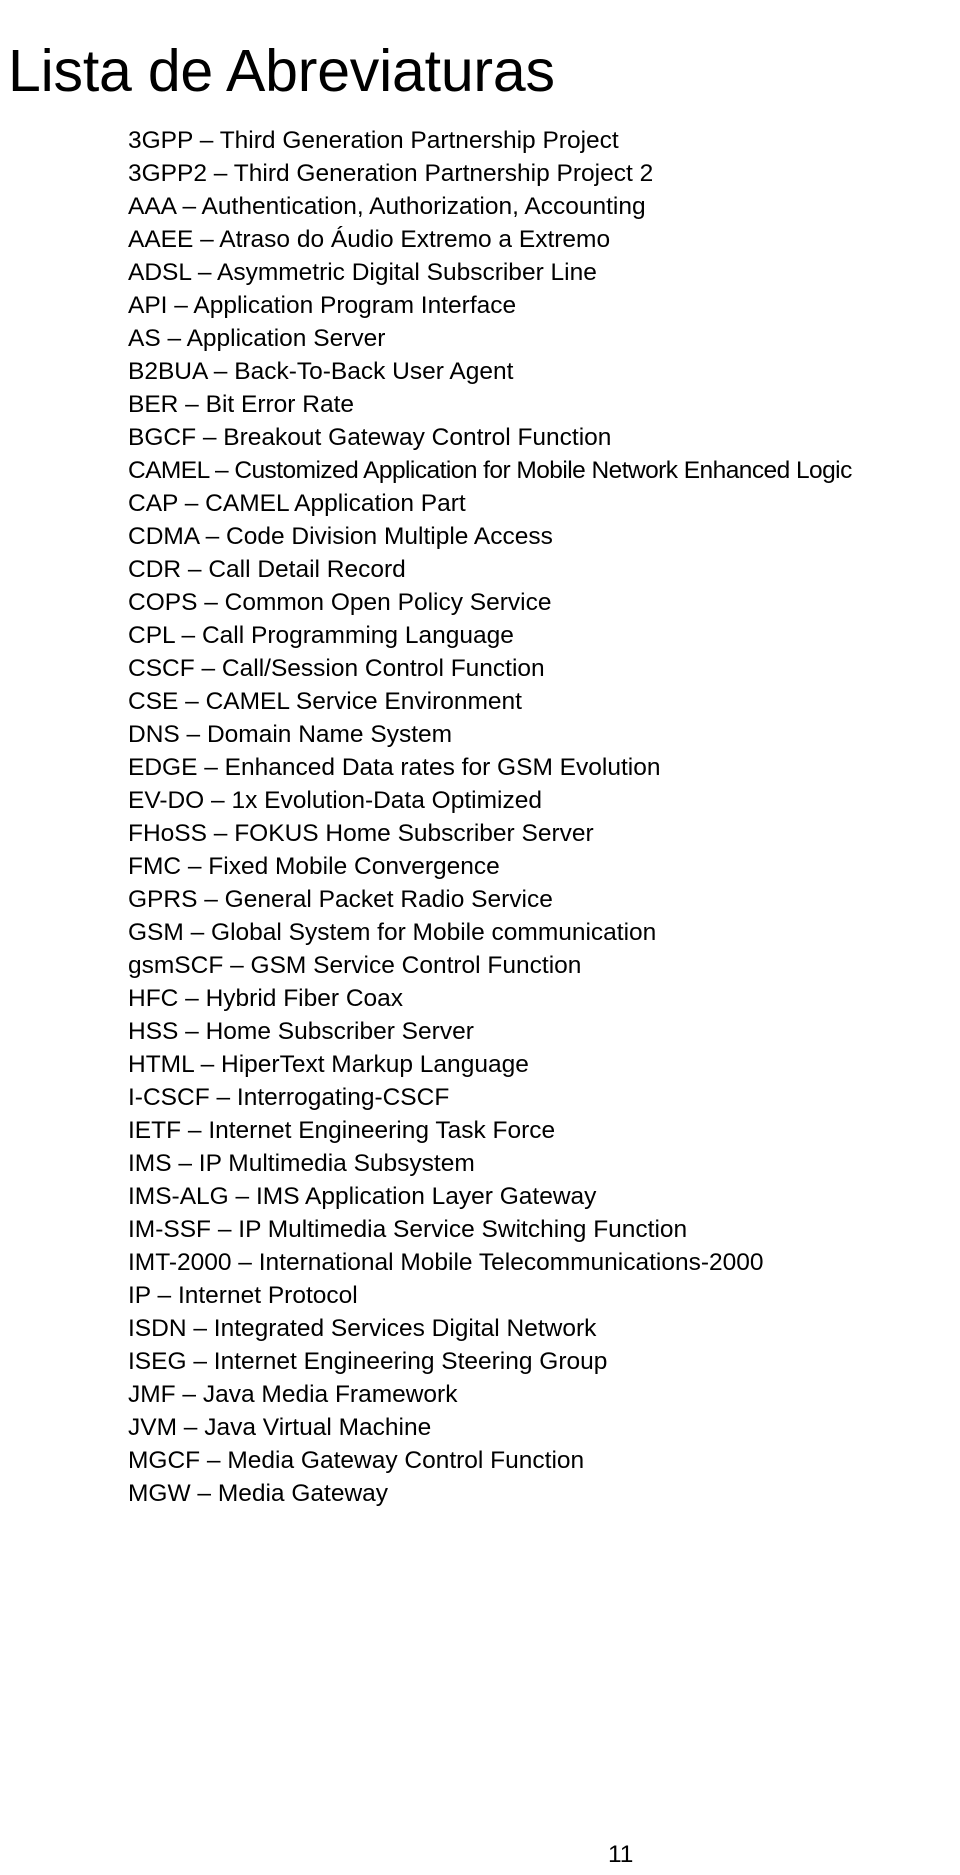 The image size is (960, 1875). Describe the element at coordinates (243, 1295) in the screenshot. I see `abbreviation-entry: IP – Internet Protocol` at that location.